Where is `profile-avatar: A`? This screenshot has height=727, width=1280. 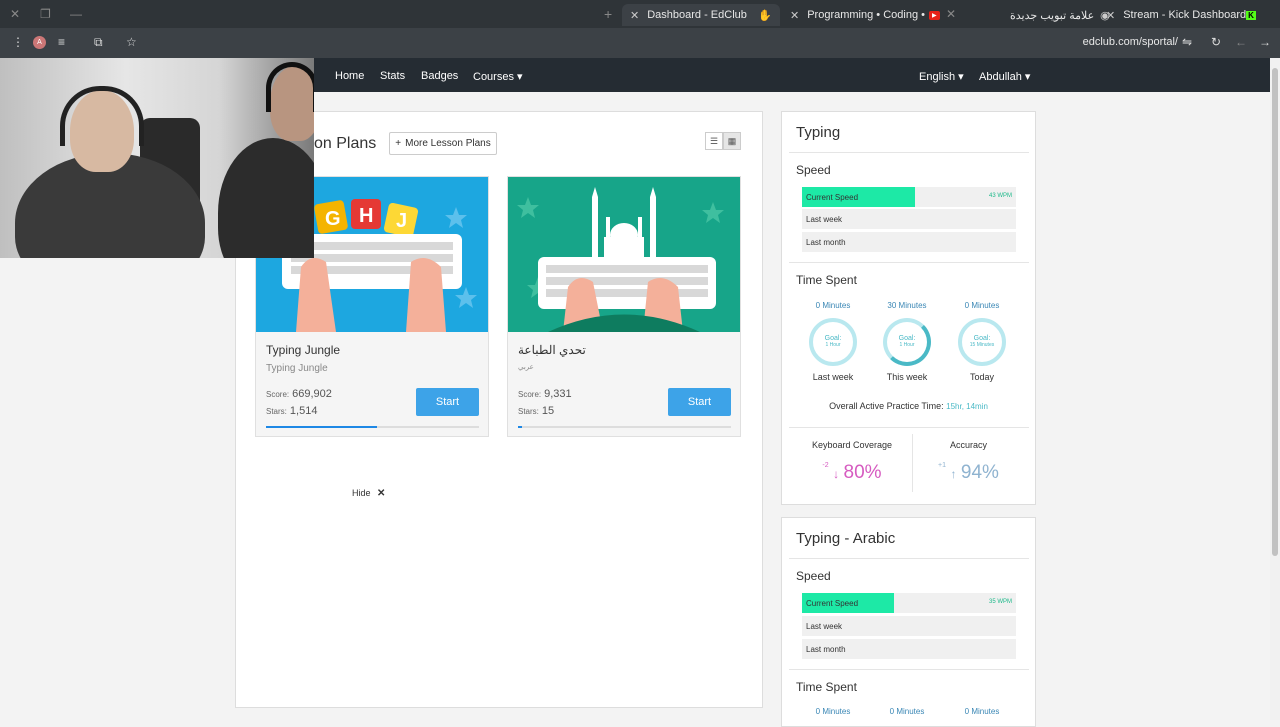
profile-avatar: A is located at coordinates (39, 42).